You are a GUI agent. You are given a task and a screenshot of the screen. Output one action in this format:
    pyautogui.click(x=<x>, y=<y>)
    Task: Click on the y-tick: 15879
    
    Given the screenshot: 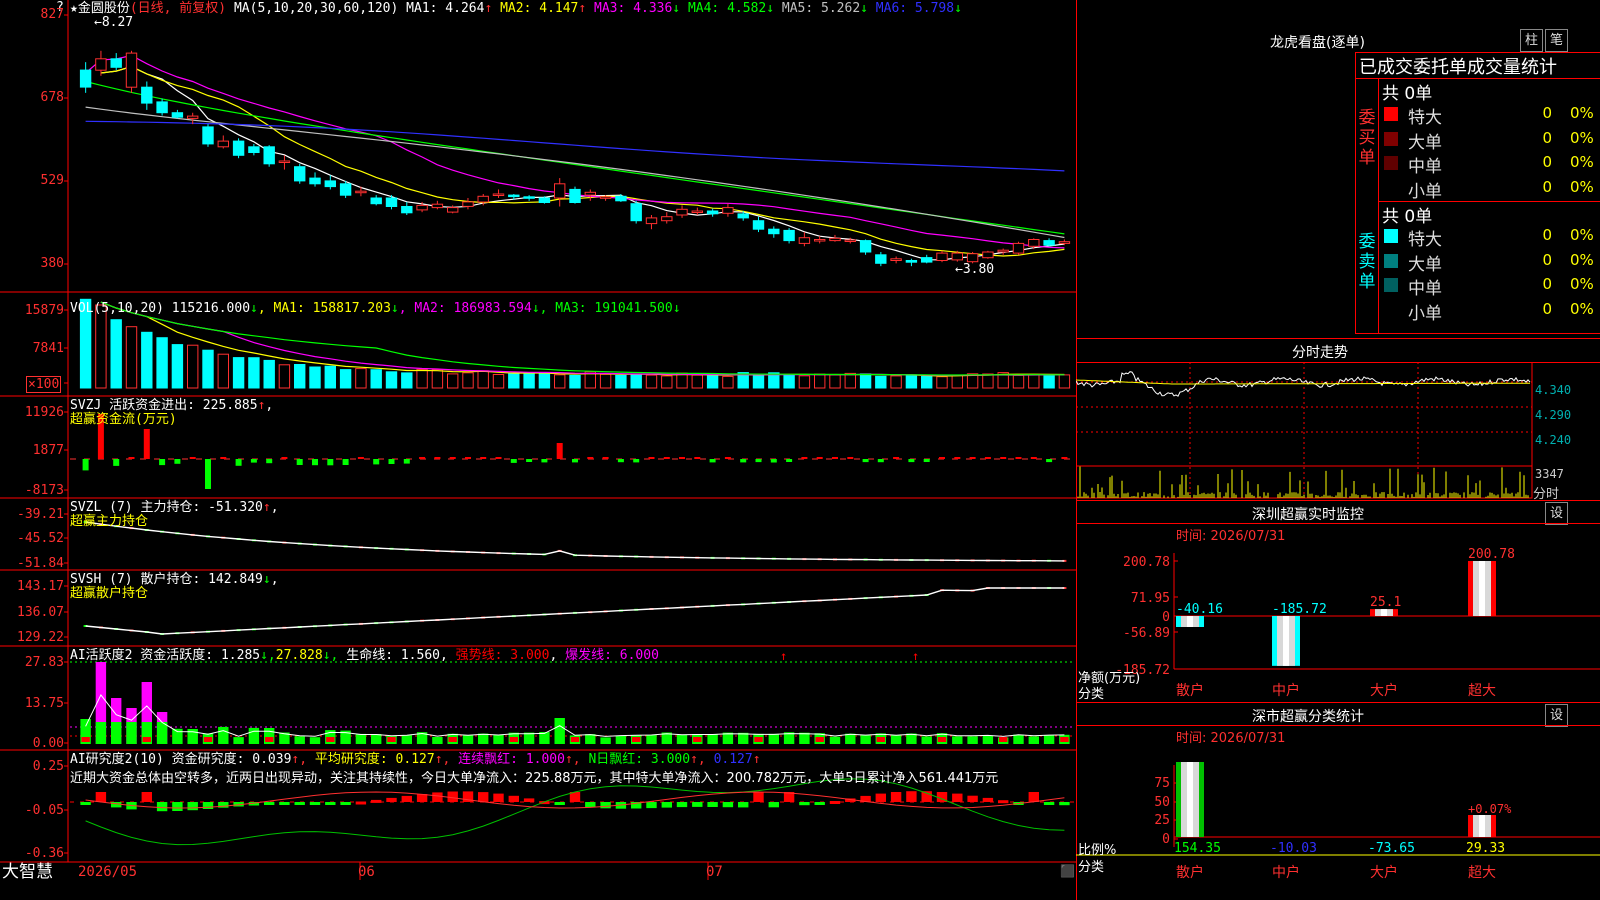 What is the action you would take?
    pyautogui.click(x=44, y=310)
    